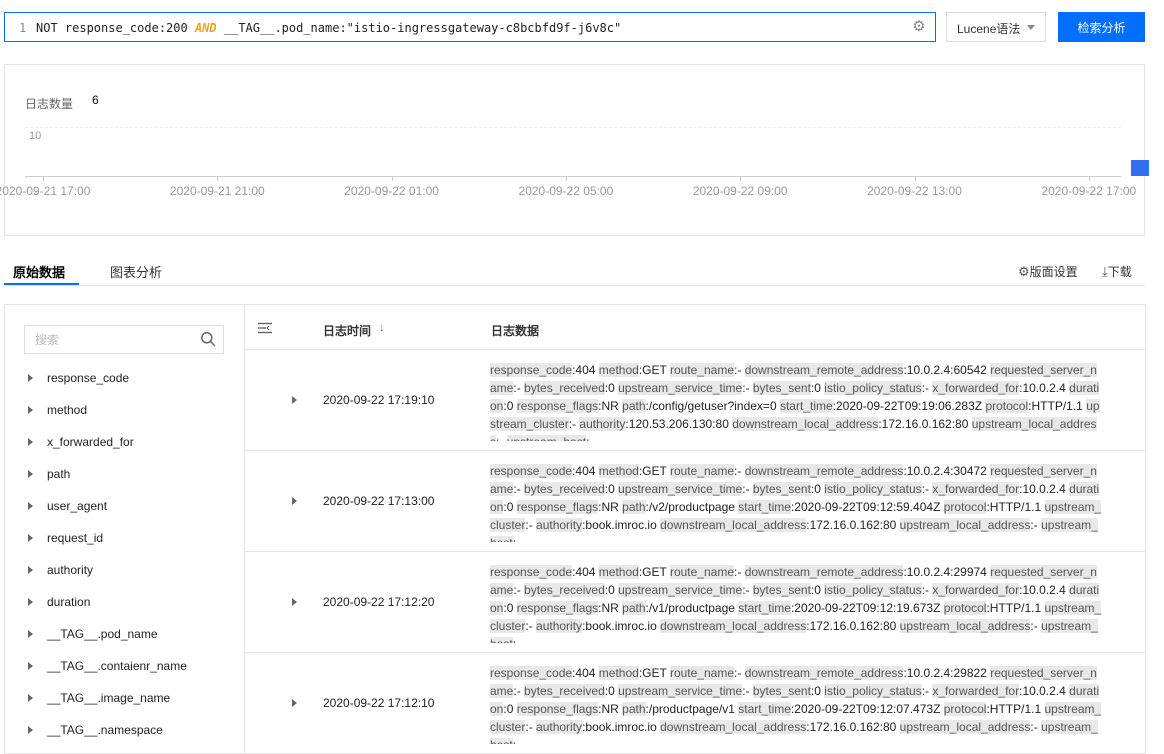  Describe the element at coordinates (81, 445) in the screenshot. I see `field-item: x_forwarded_for` at that location.